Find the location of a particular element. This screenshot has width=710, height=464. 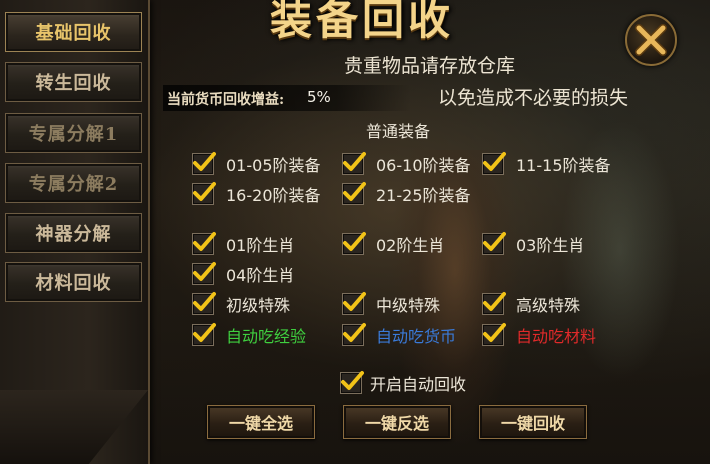

checkbox-auto-exp: 自动吃经验 is located at coordinates (249, 334).